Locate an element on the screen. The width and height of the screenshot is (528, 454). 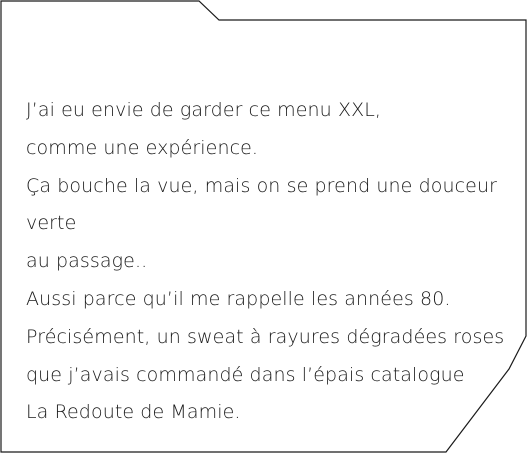
note-line-1: J’ai eu envie de garder ce menu XXL, is located at coordinates (204, 110).